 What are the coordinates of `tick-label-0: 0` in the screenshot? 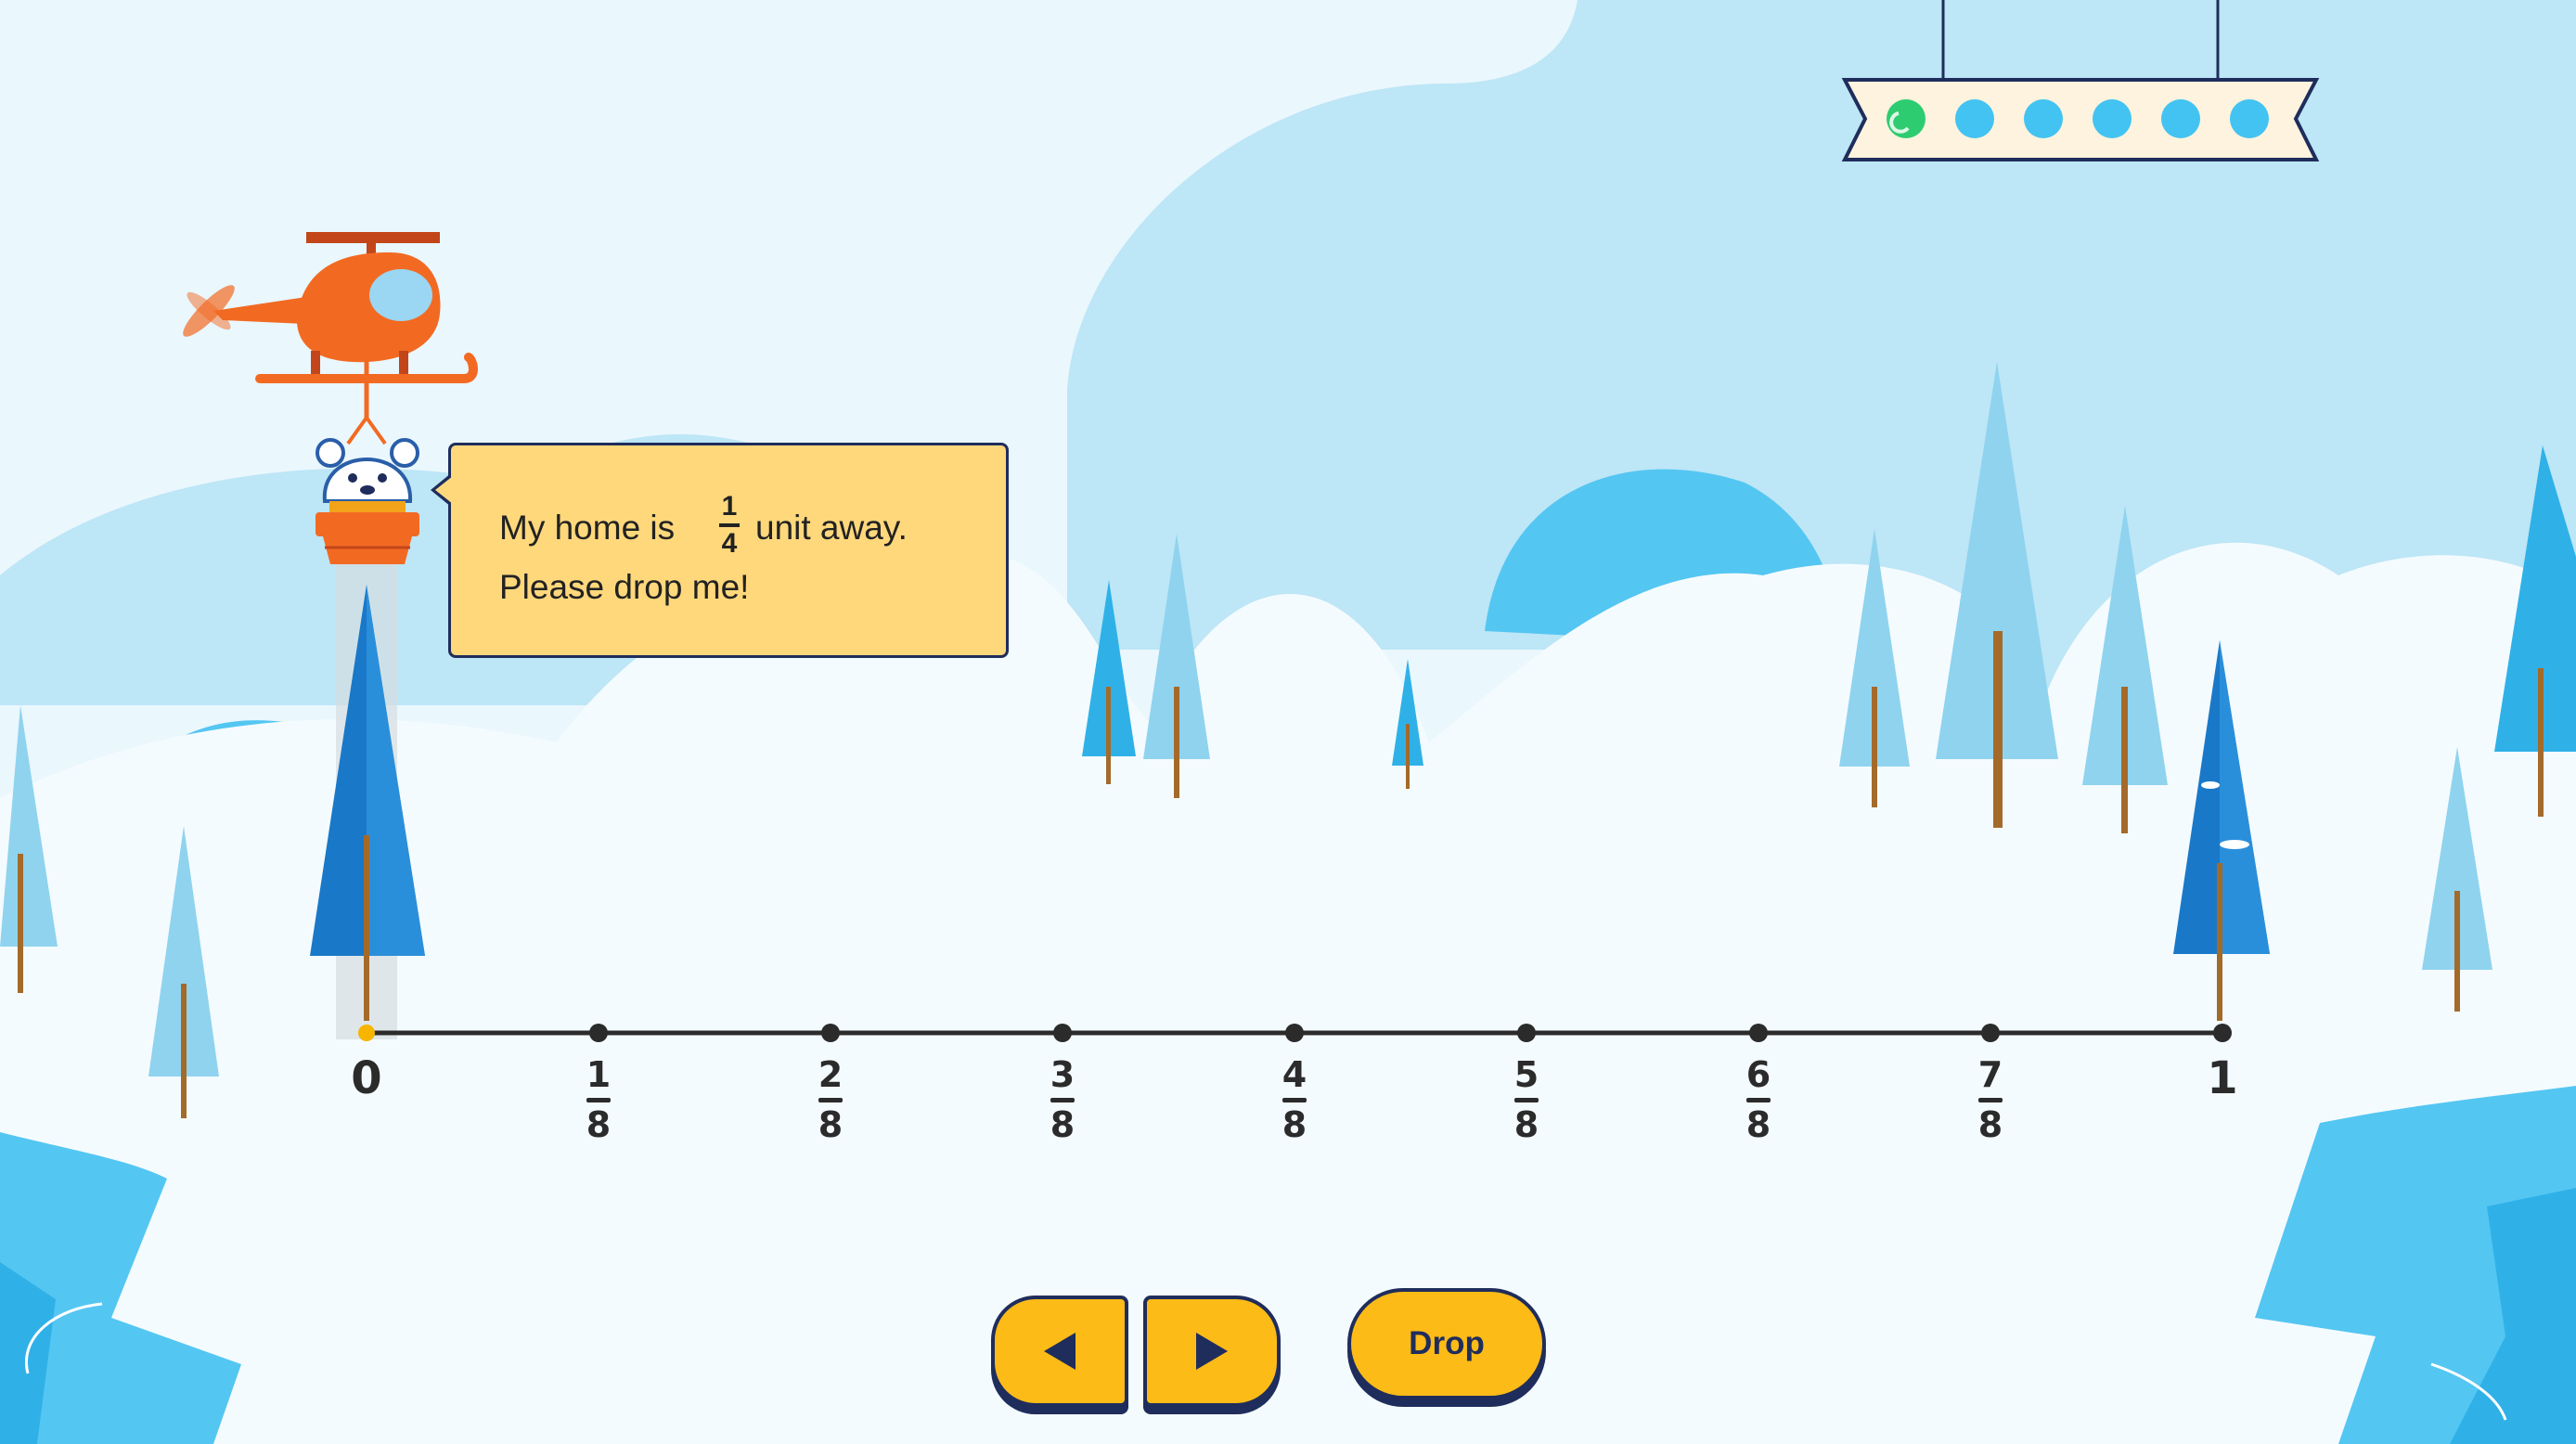 It's located at (366, 1078).